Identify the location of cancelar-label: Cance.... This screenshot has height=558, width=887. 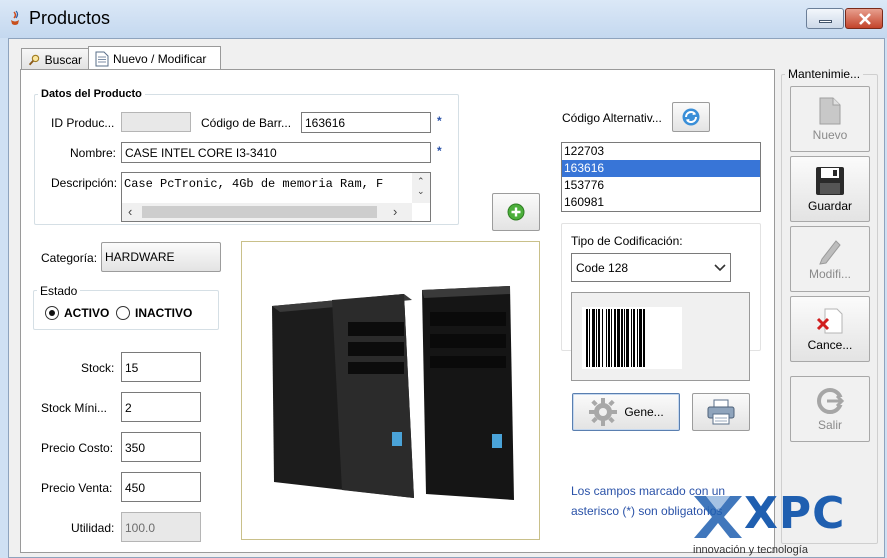
(830, 345).